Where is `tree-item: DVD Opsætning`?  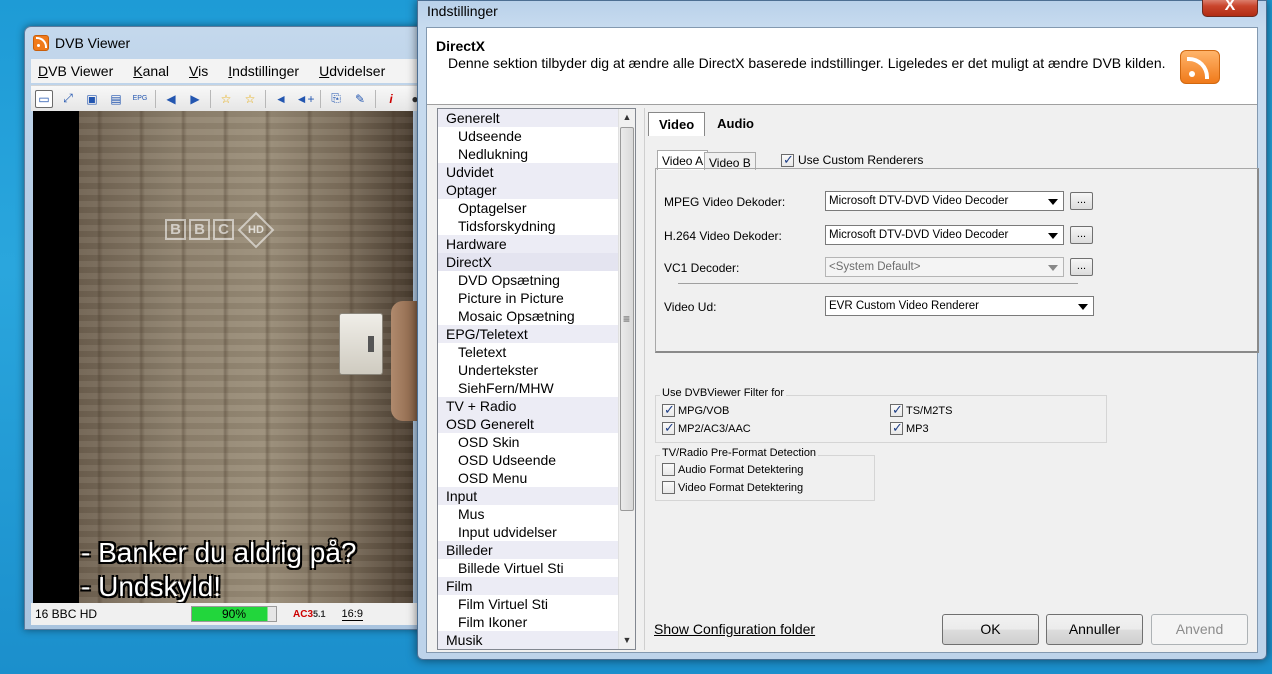 tree-item: DVD Opsætning is located at coordinates (536, 280).